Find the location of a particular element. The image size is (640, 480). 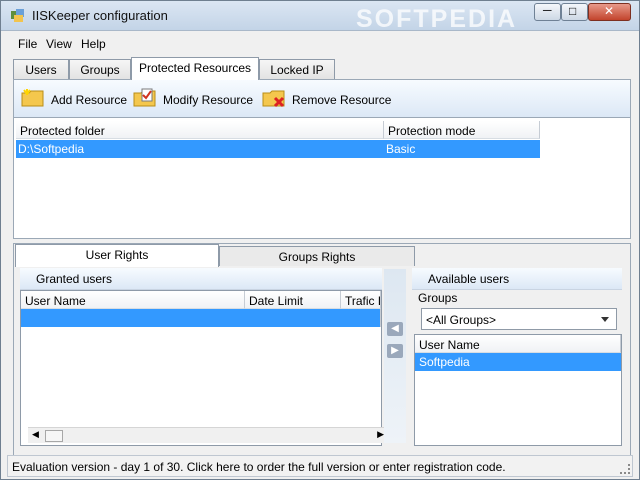

remove-user-button: ◀ is located at coordinates (395, 329).